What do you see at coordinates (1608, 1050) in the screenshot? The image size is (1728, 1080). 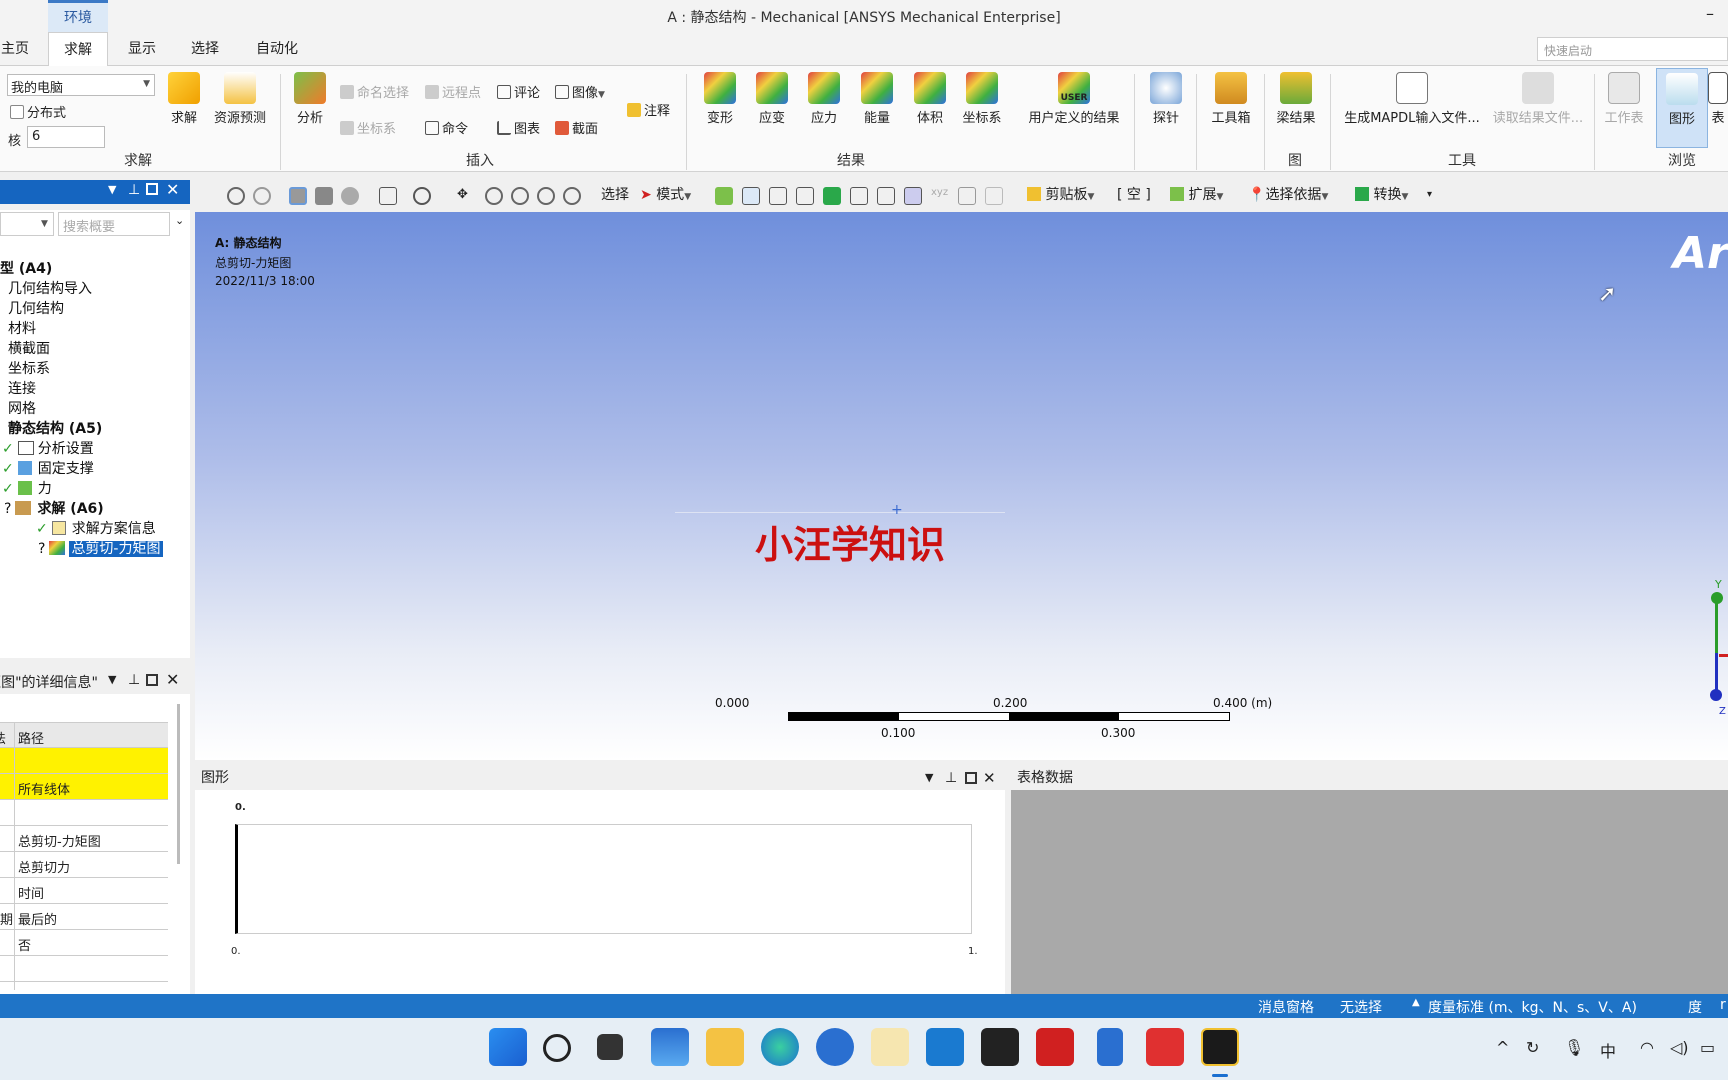 I see `ime-indicator: 中` at bounding box center [1608, 1050].